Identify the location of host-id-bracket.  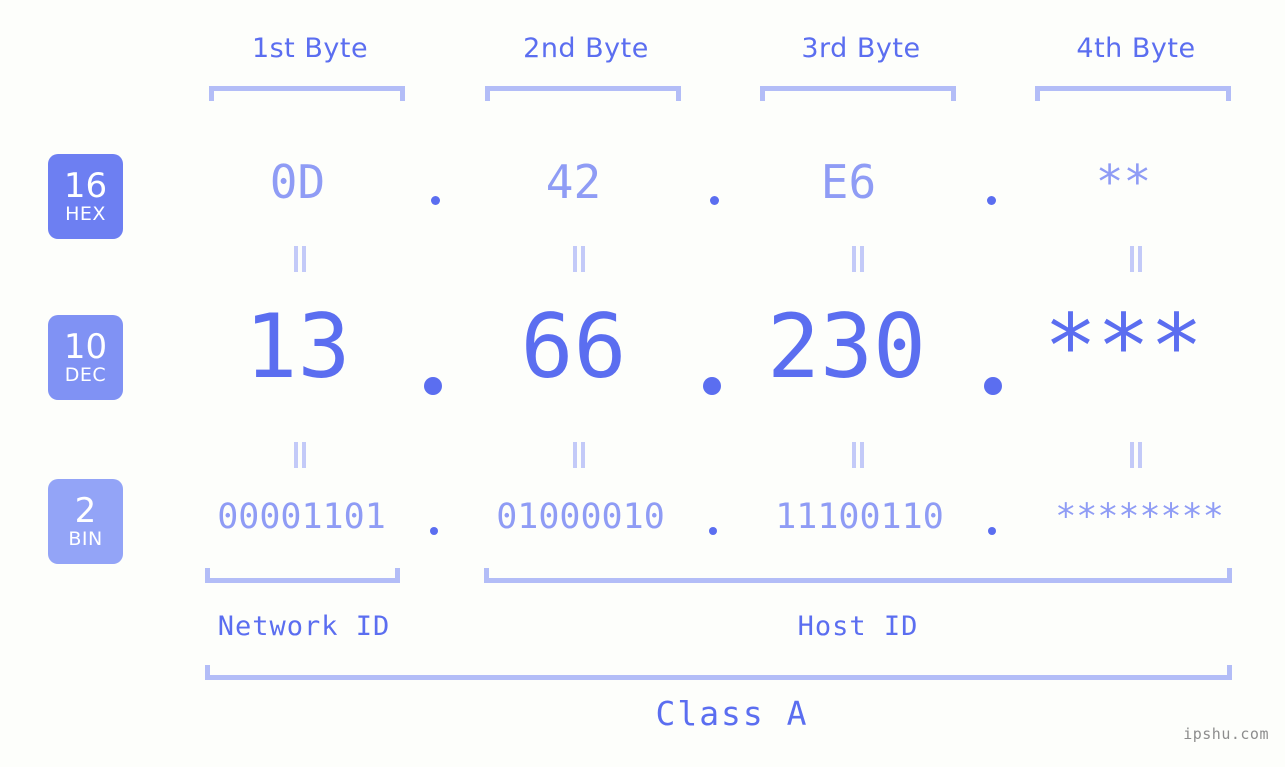
(858, 575).